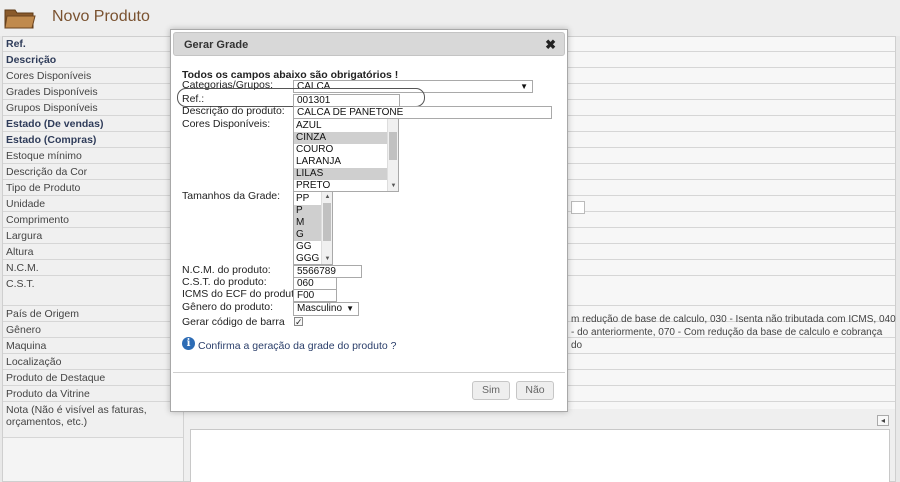 The image size is (900, 482). What do you see at coordinates (226, 270) in the screenshot?
I see `ncm-label: N.C.M. do produto:` at bounding box center [226, 270].